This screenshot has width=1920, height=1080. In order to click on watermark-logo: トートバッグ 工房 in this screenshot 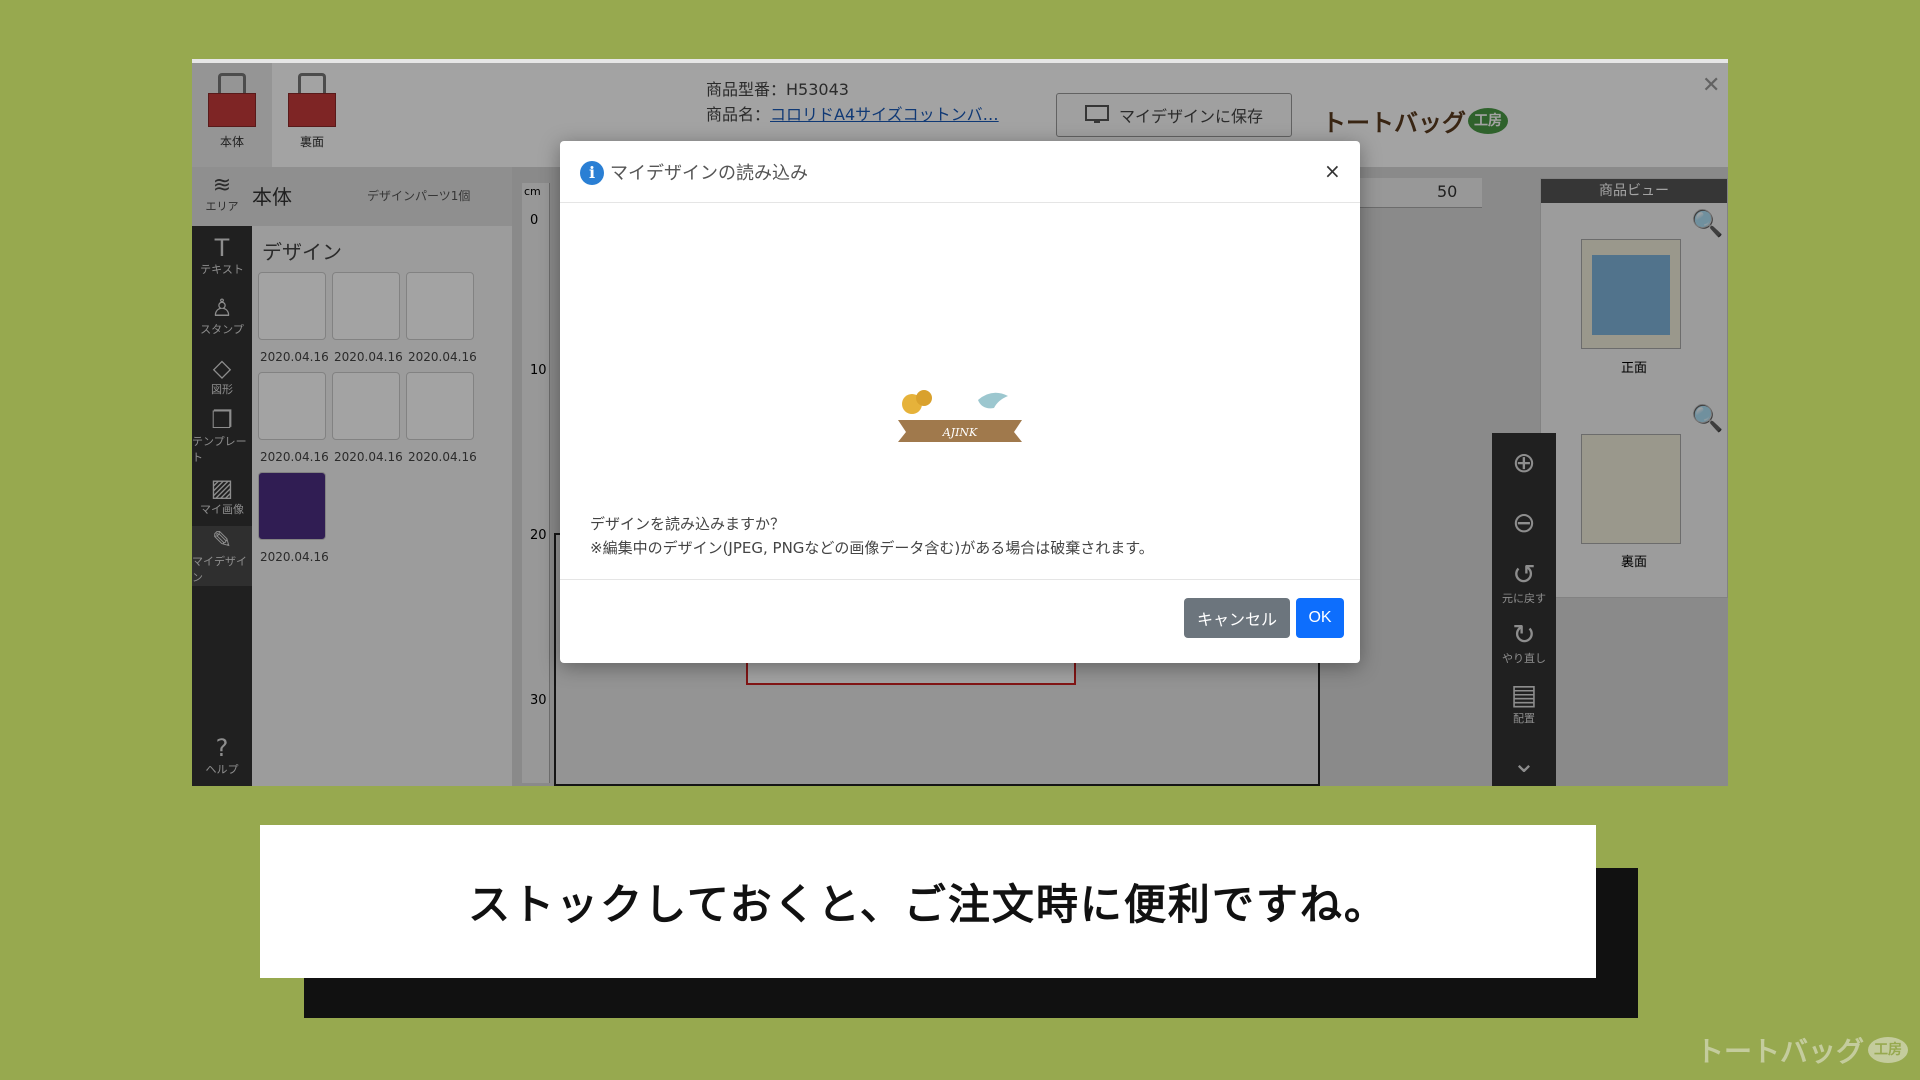, I will do `click(1802, 1050)`.